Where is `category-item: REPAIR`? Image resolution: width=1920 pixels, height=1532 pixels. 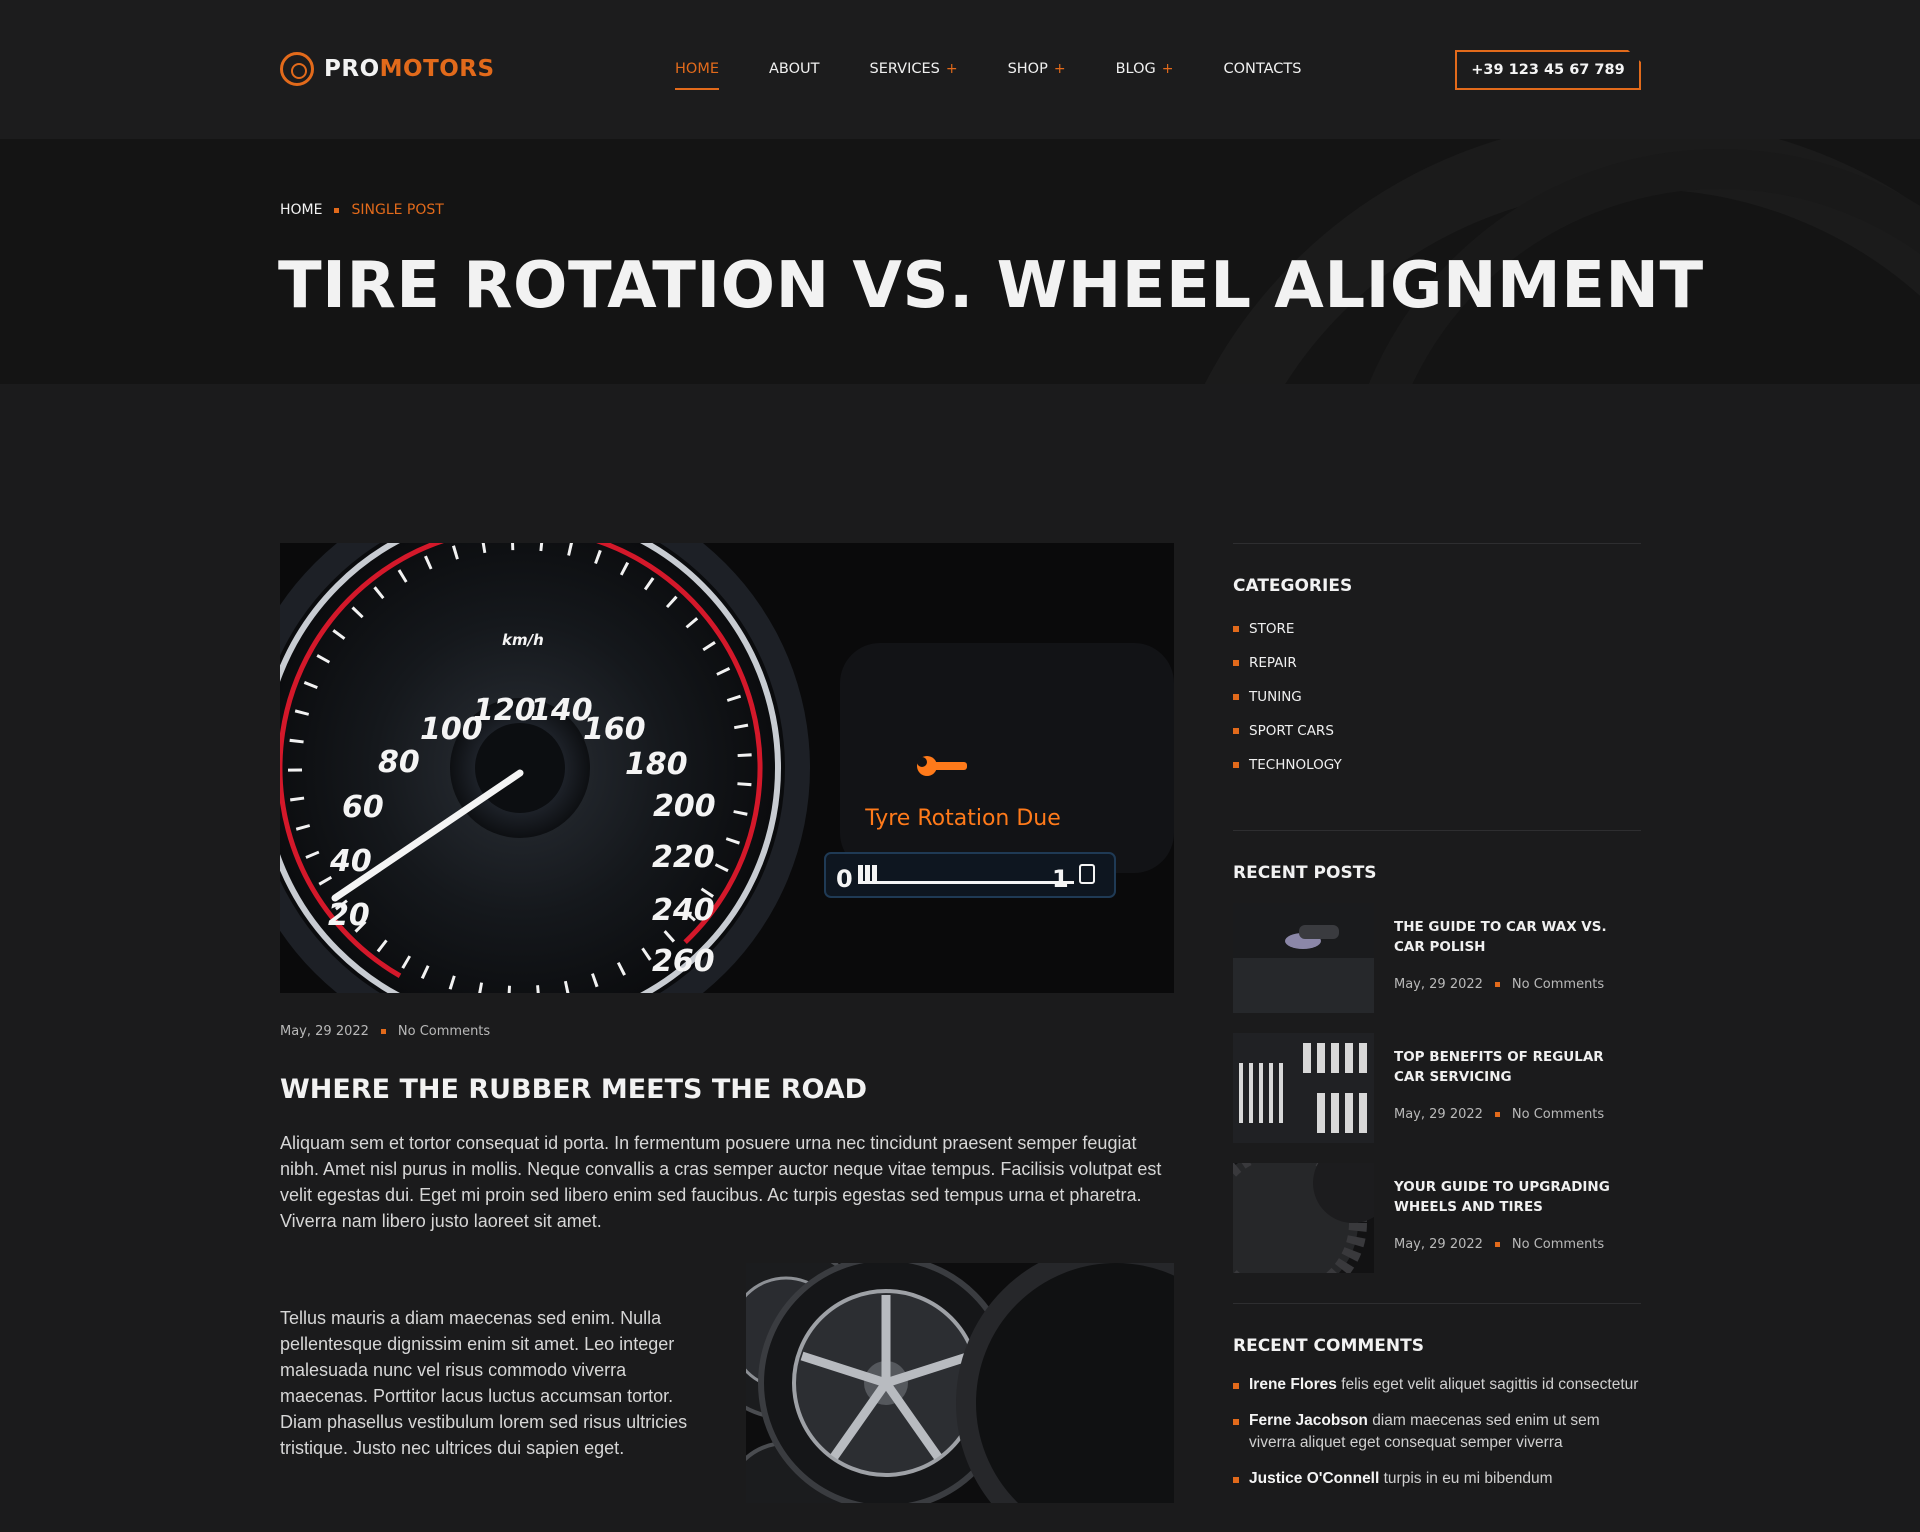
category-item: REPAIR is located at coordinates (1437, 663).